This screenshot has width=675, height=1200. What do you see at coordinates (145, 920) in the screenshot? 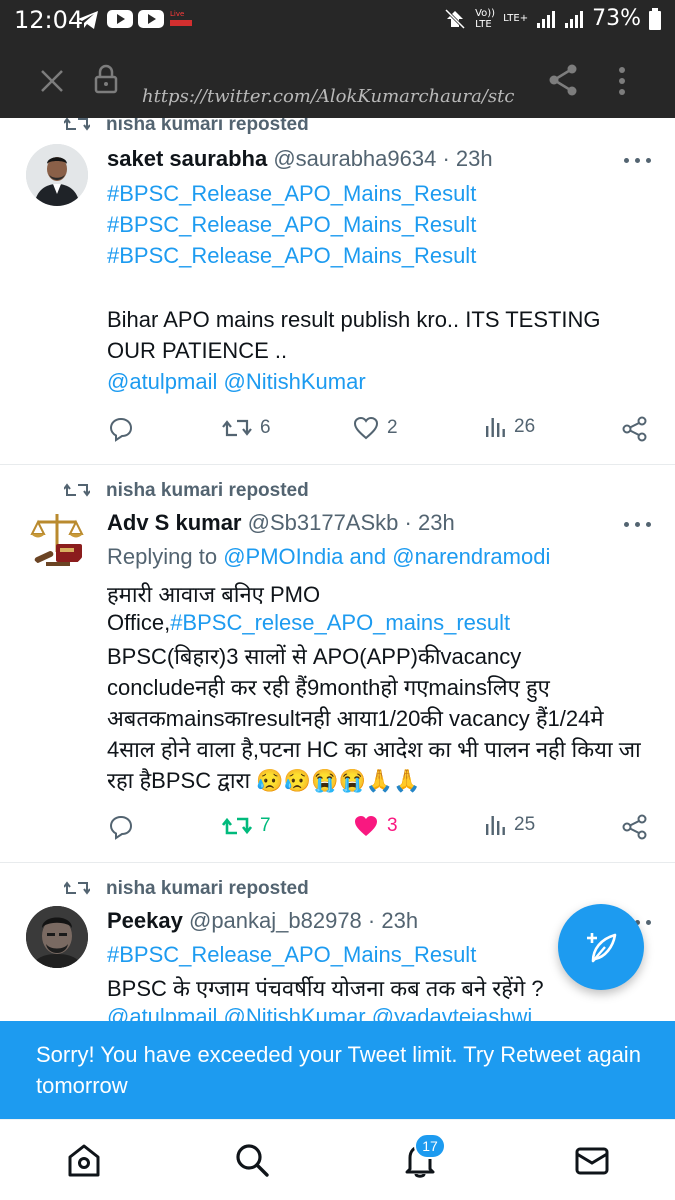
I see `display-name: Peekay` at bounding box center [145, 920].